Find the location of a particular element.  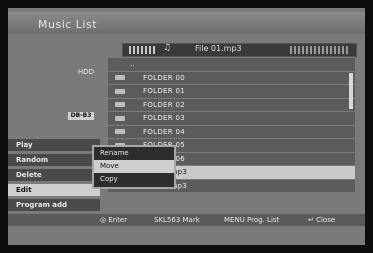

scrollbar-thumb is located at coordinates (351, 91).